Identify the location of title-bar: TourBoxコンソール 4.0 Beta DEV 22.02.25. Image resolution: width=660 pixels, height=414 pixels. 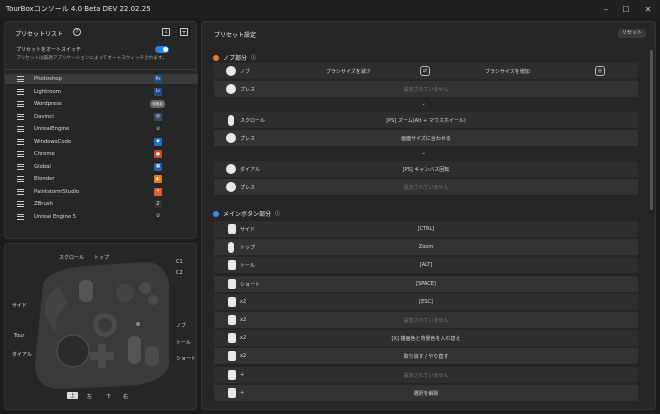
(330, 9).